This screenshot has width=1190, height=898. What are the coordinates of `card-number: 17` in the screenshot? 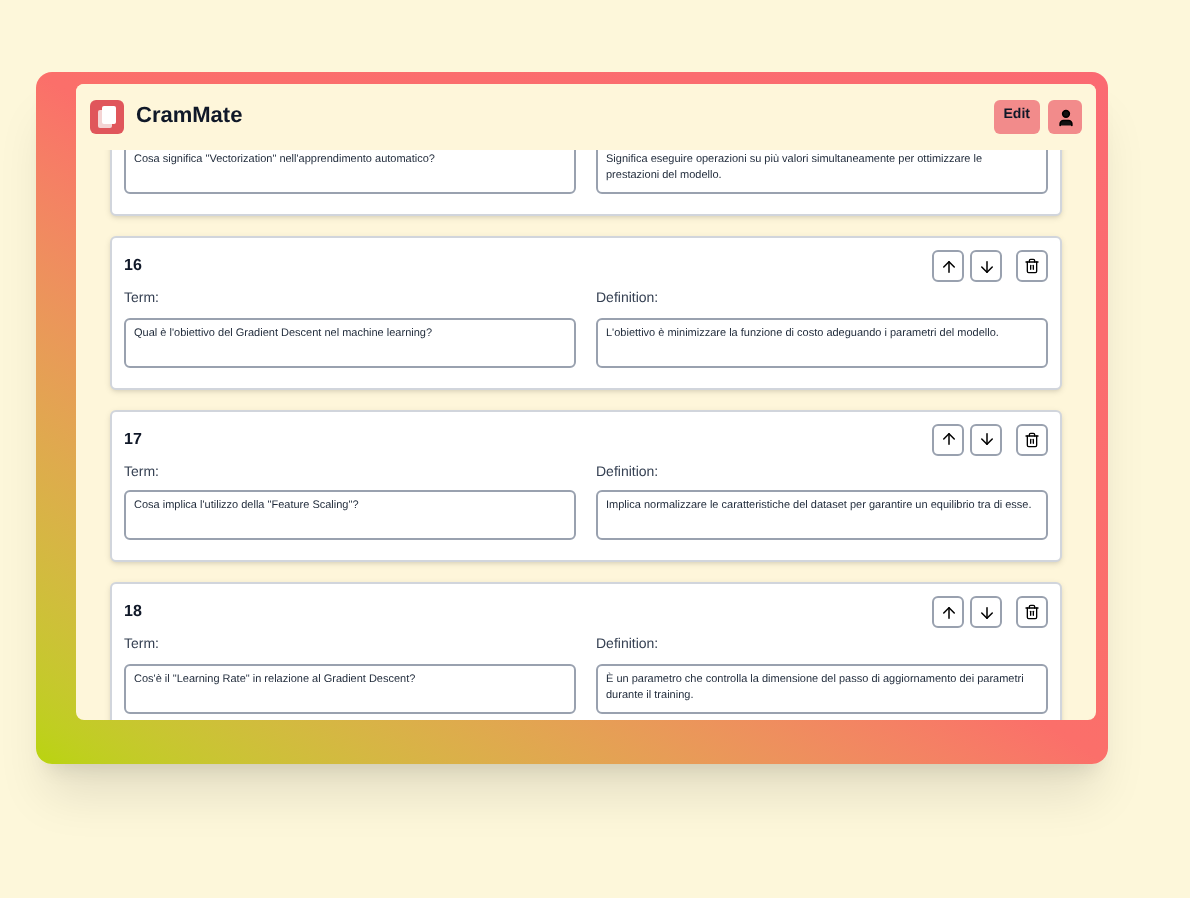 It's located at (133, 439).